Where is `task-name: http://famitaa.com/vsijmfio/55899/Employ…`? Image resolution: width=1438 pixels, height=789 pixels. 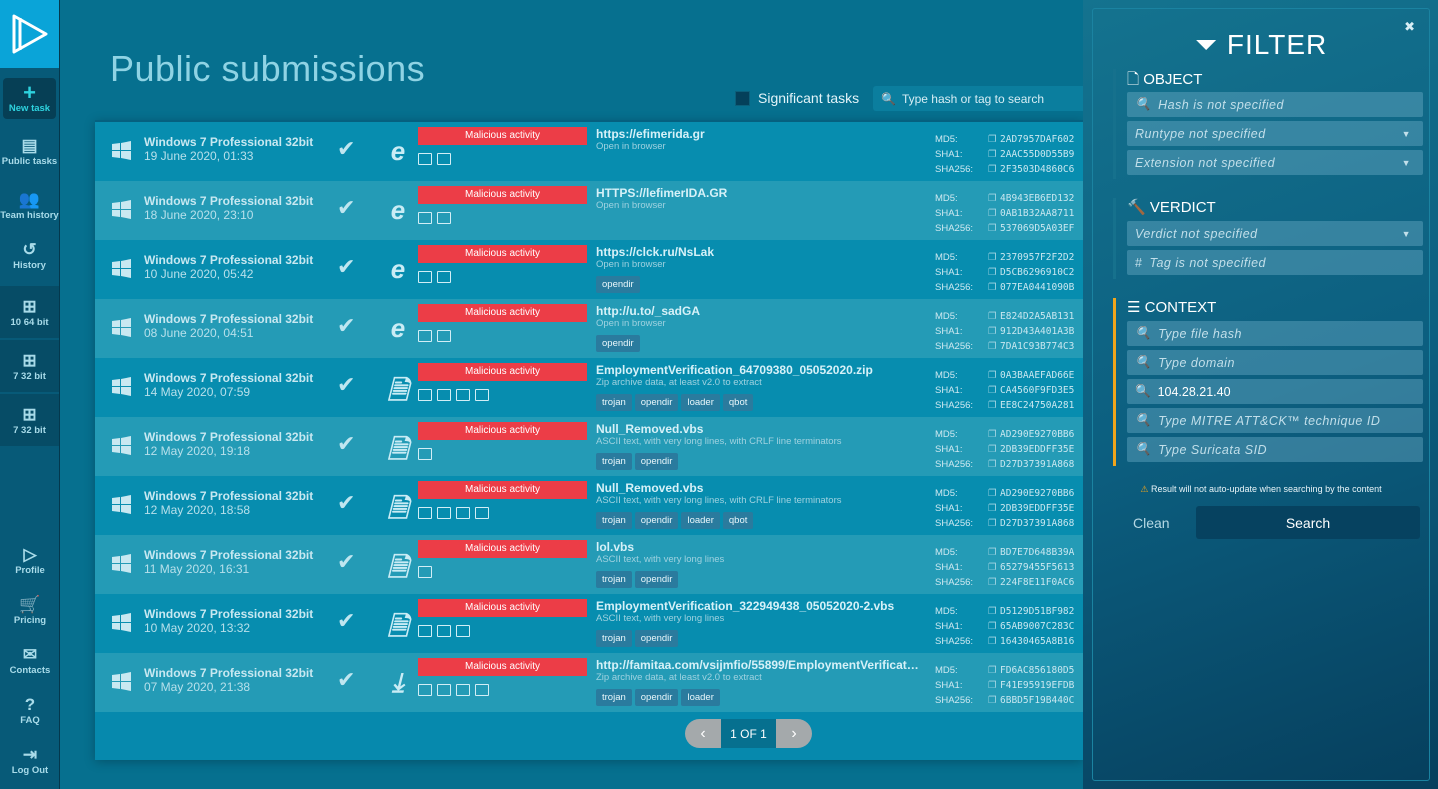 task-name: http://famitaa.com/vsijmfio/55899/Employ… is located at coordinates (758, 665).